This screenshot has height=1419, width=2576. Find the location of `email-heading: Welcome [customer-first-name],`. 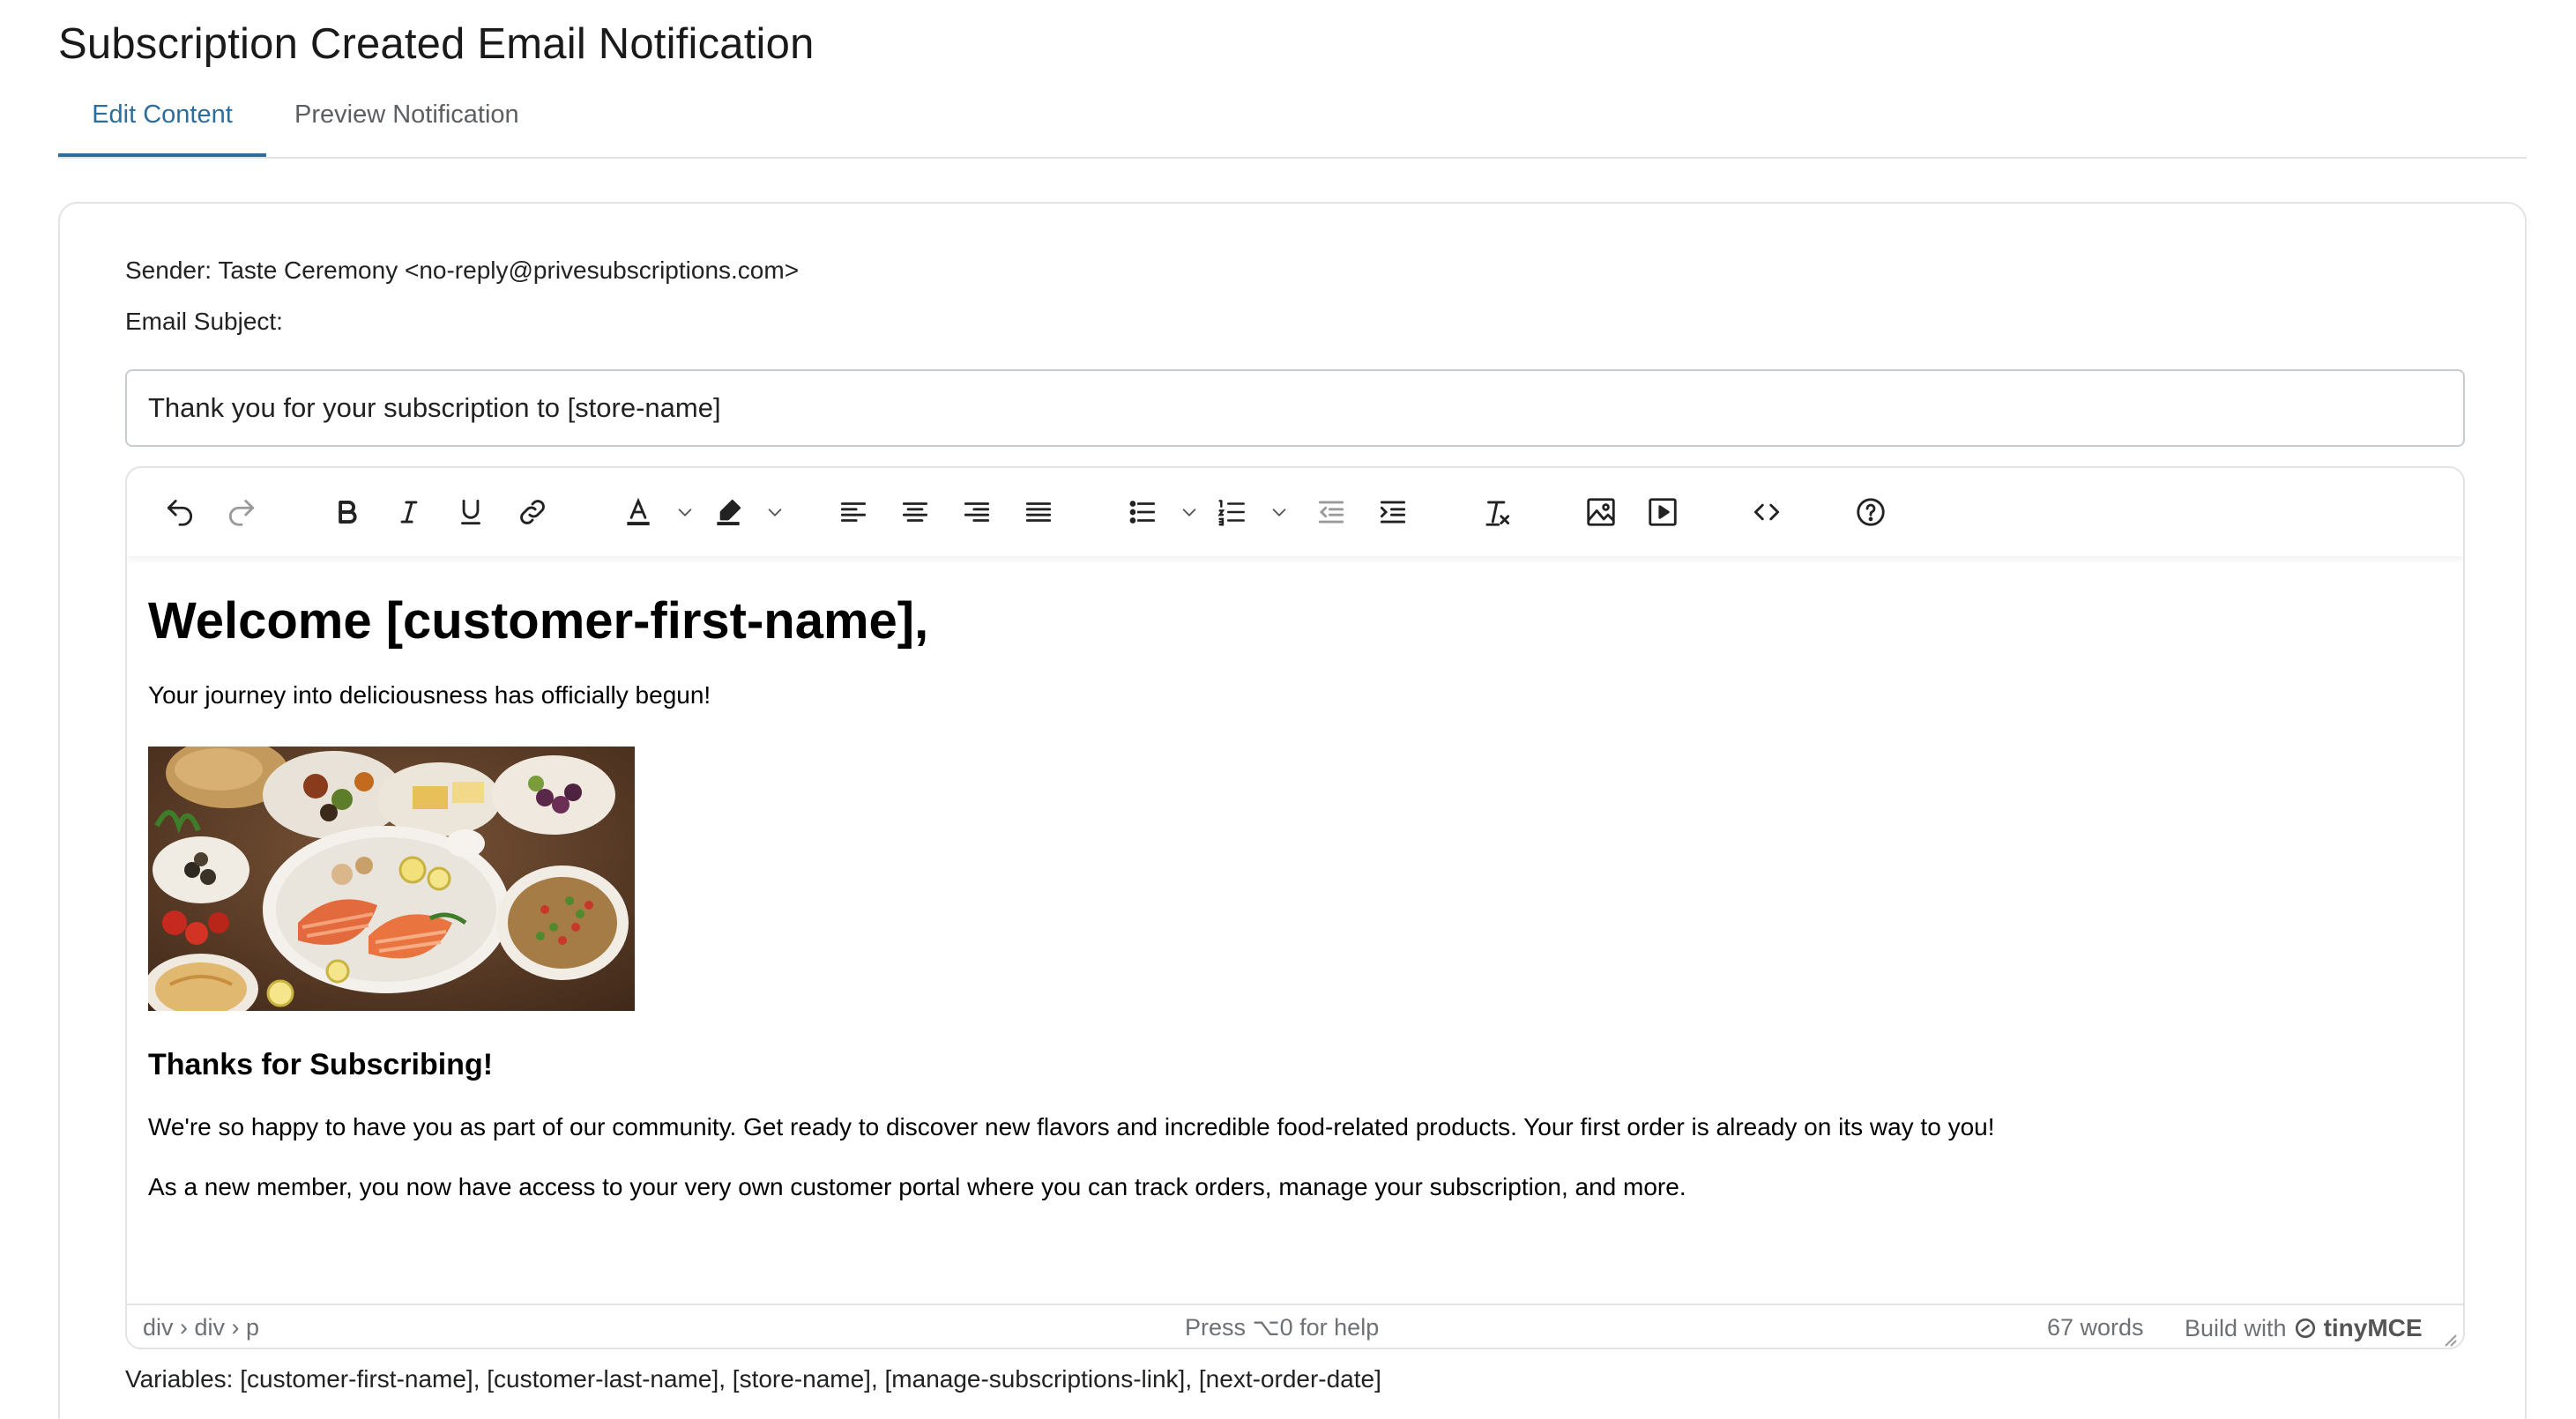

email-heading: Welcome [customer-first-name], is located at coordinates (538, 621).